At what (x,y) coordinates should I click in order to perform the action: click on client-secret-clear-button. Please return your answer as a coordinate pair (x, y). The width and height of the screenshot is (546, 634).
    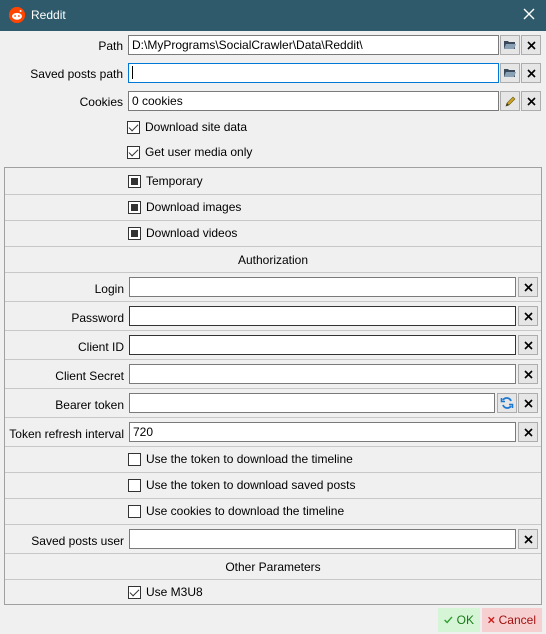
    Looking at the image, I should click on (528, 374).